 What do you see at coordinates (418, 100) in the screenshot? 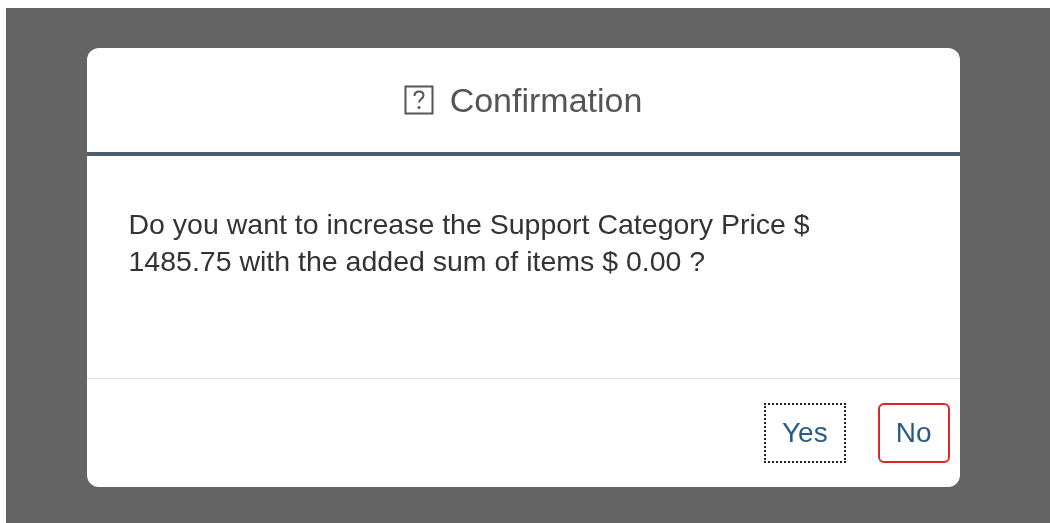
I see `question-icon` at bounding box center [418, 100].